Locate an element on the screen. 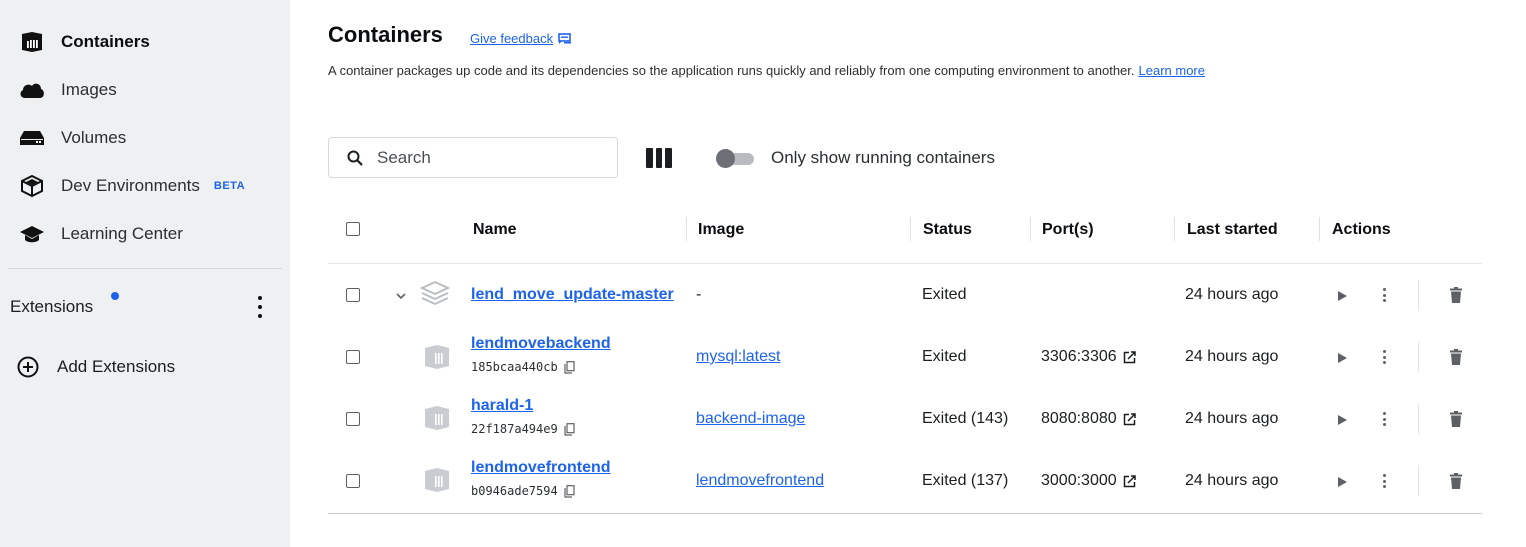 The height and width of the screenshot is (547, 1526). notification-dot is located at coordinates (115, 296).